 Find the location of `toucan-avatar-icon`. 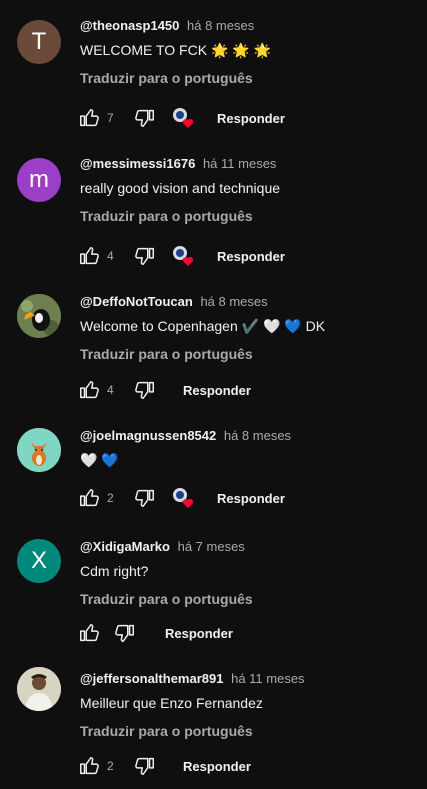

toucan-avatar-icon is located at coordinates (39, 316).